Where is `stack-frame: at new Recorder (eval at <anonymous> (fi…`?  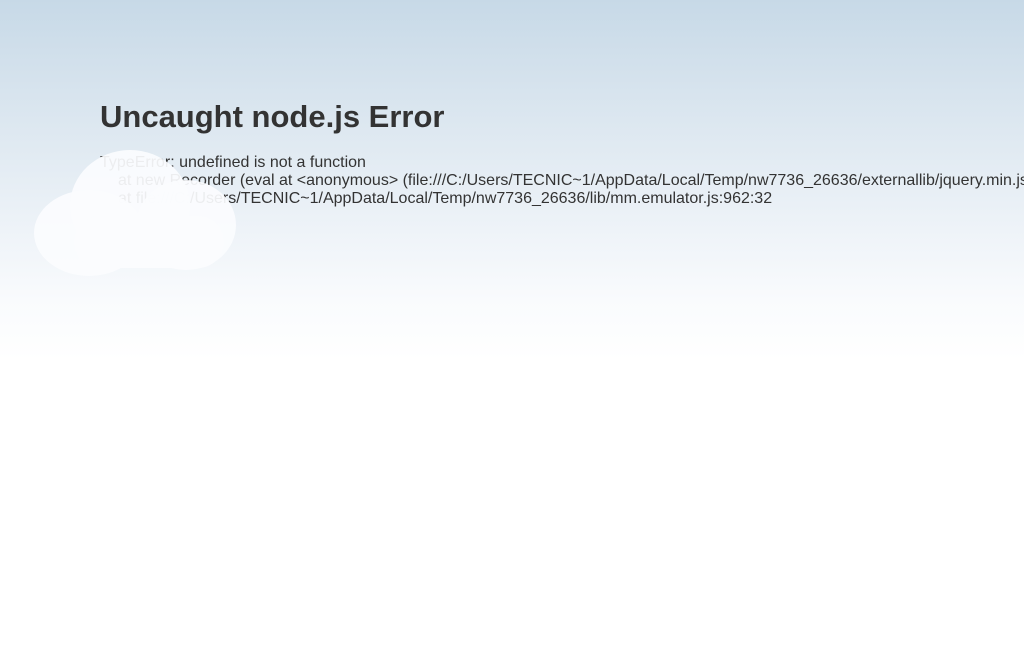 stack-frame: at new Recorder (eval at <anonymous> (fi… is located at coordinates (571, 180).